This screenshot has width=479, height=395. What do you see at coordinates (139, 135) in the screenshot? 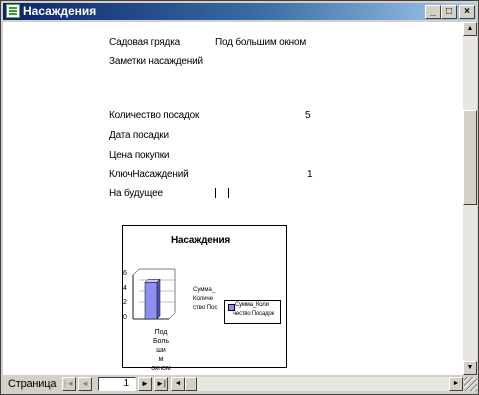
I see `label-planting-date: Дата посадки` at bounding box center [139, 135].